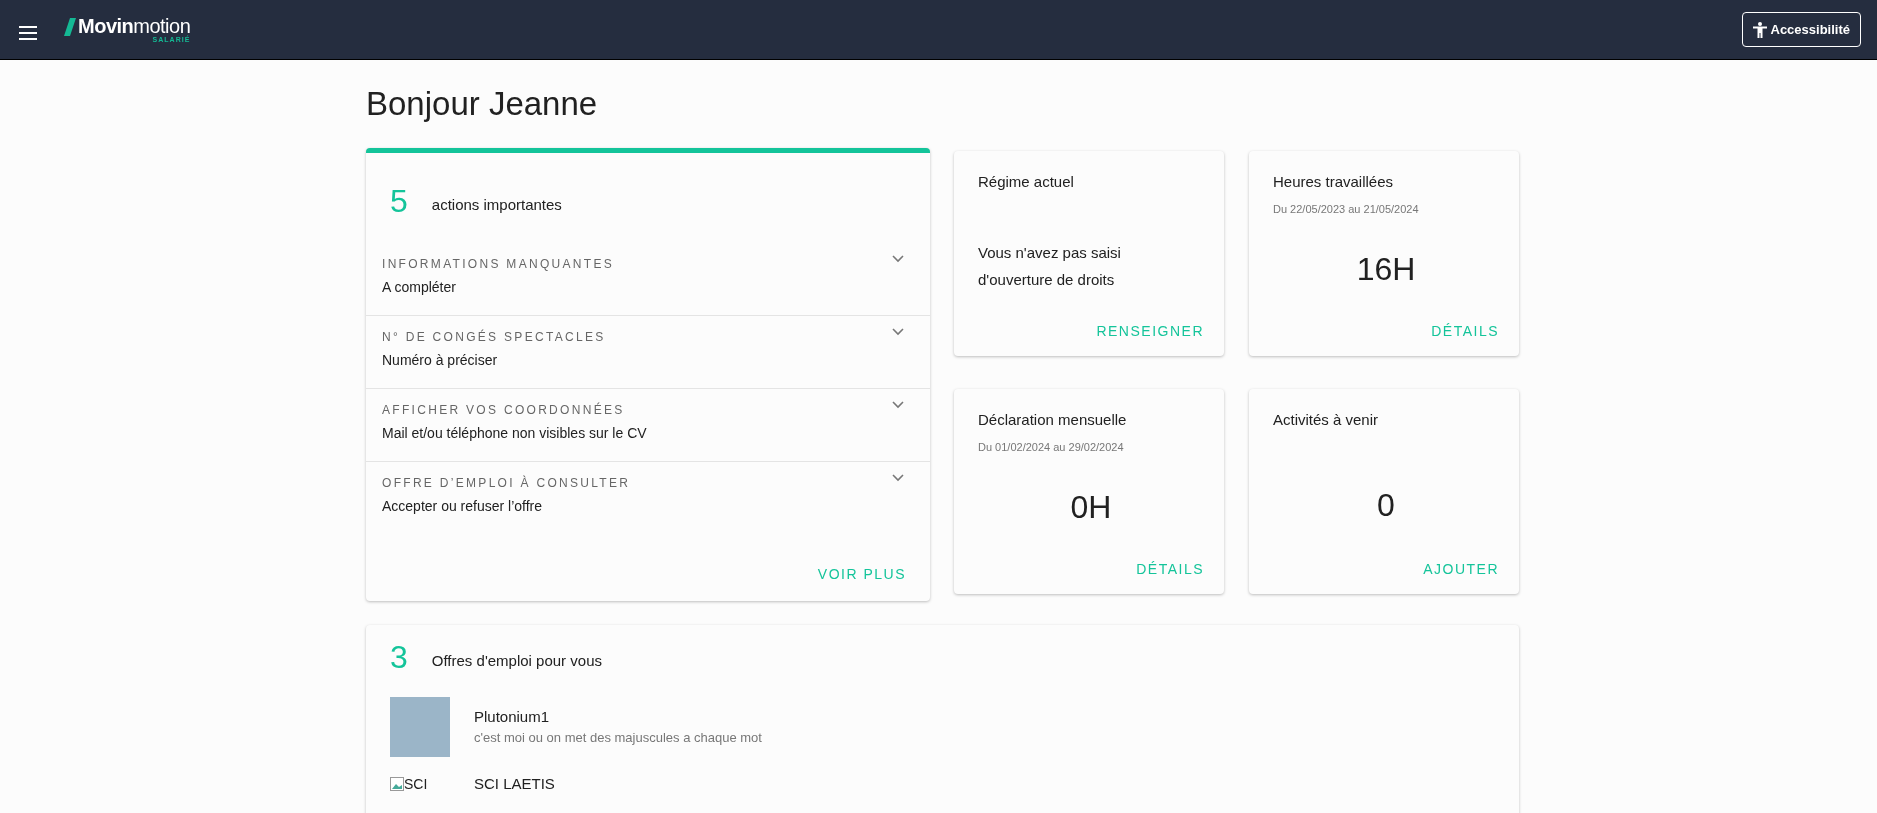 Image resolution: width=1877 pixels, height=813 pixels. Describe the element at coordinates (1091, 508) in the screenshot. I see `card-value: 0H` at that location.